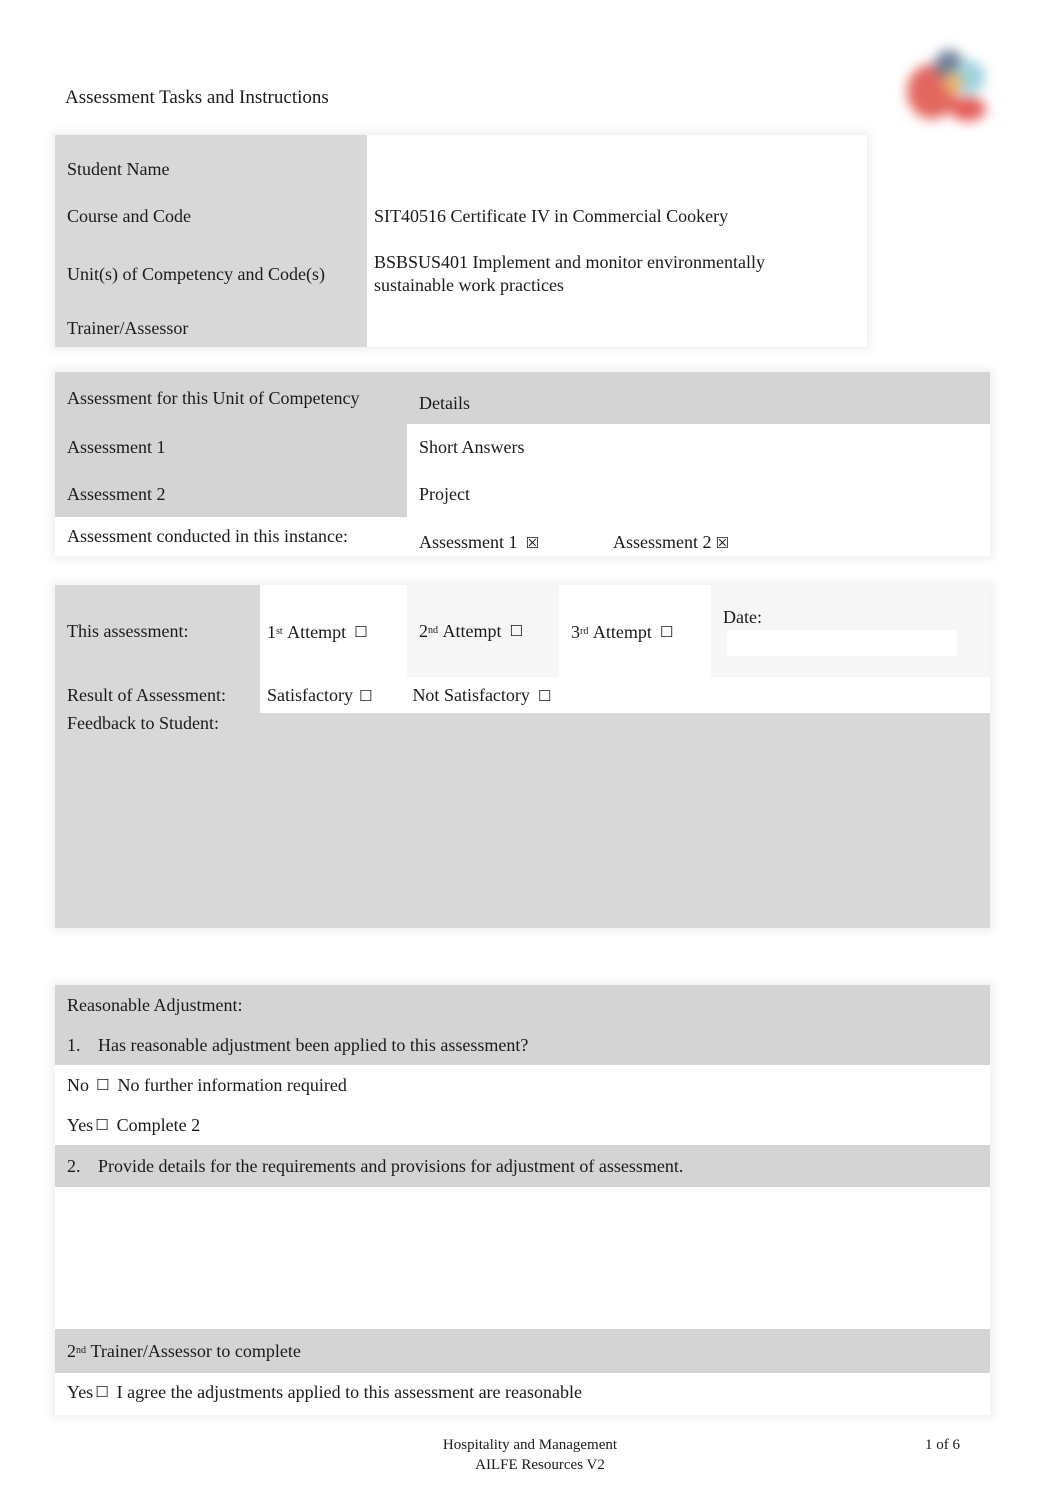  What do you see at coordinates (671, 542) in the screenshot?
I see `assessment-2-conducted: Assessment 2 ☒` at bounding box center [671, 542].